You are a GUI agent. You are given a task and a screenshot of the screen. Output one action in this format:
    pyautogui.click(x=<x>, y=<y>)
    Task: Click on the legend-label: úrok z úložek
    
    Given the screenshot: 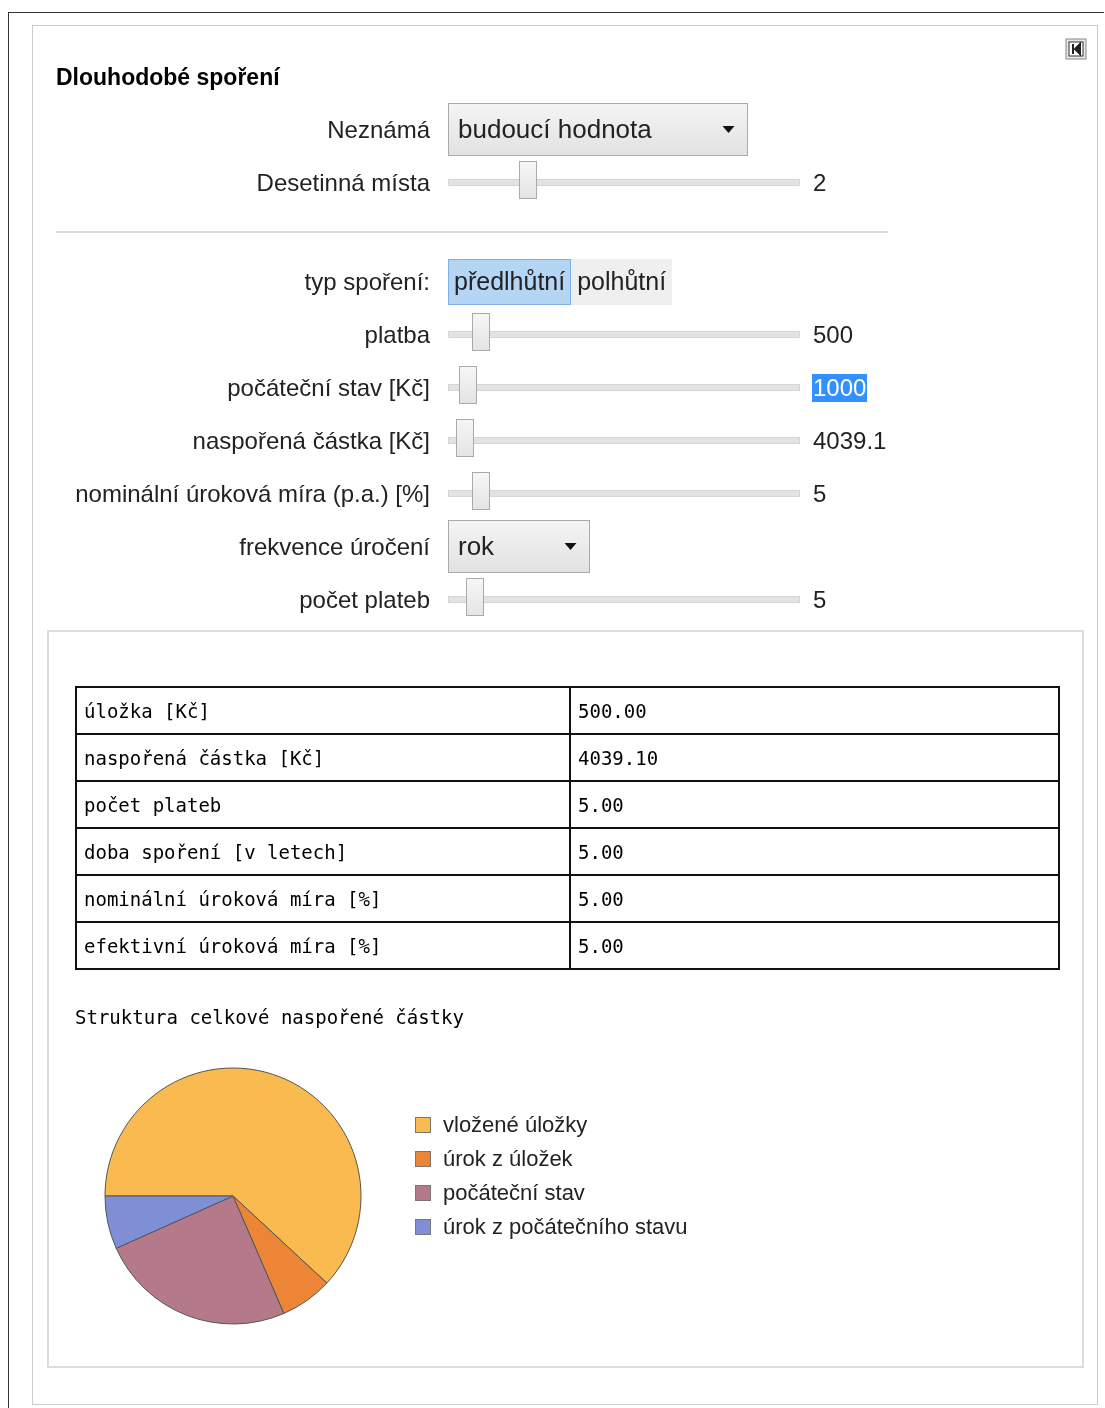 What is the action you would take?
    pyautogui.click(x=508, y=1159)
    